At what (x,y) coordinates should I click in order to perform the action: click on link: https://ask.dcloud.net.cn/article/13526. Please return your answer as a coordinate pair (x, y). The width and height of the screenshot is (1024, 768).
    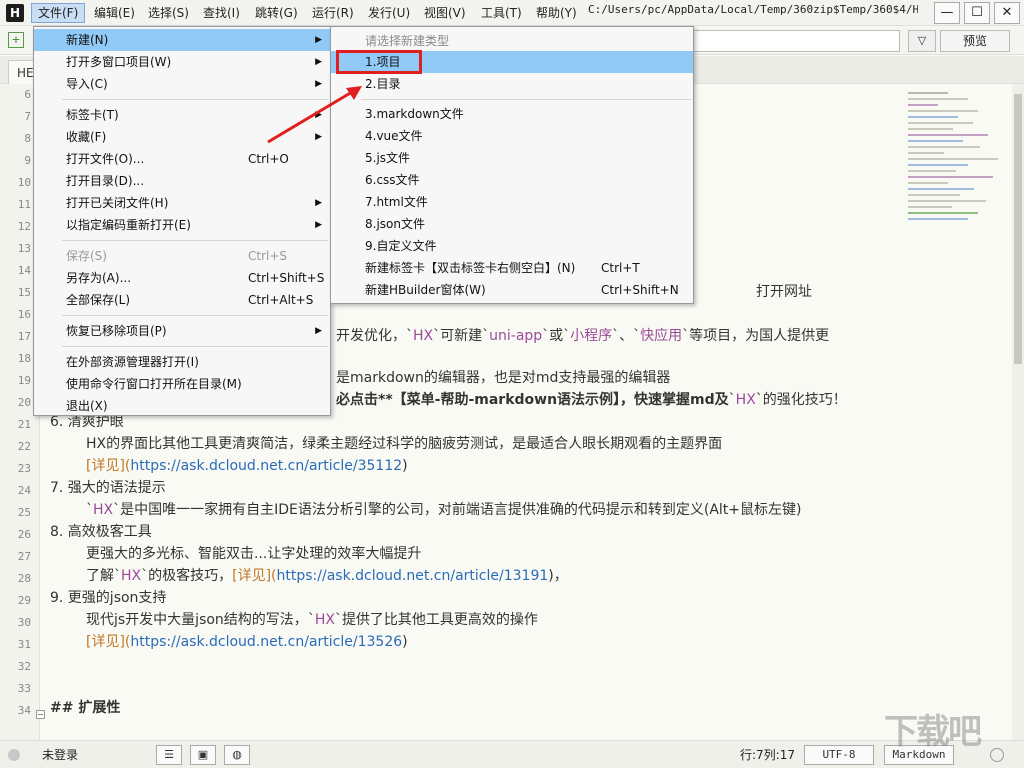
    Looking at the image, I should click on (266, 642).